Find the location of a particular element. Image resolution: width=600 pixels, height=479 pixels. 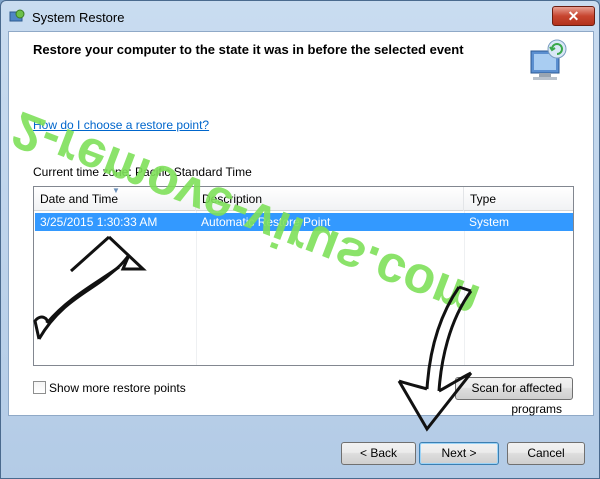

list-header: Date and Time ▼ Description Type is located at coordinates (303, 199).